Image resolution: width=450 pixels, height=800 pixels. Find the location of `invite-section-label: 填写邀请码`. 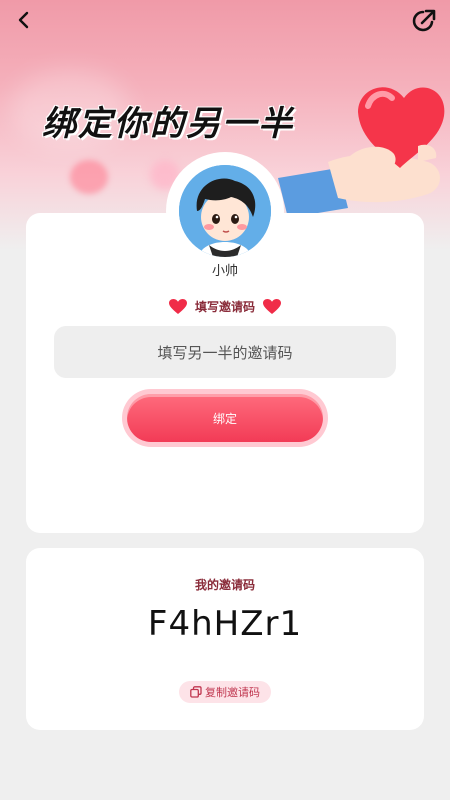

invite-section-label: 填写邀请码 is located at coordinates (225, 306).